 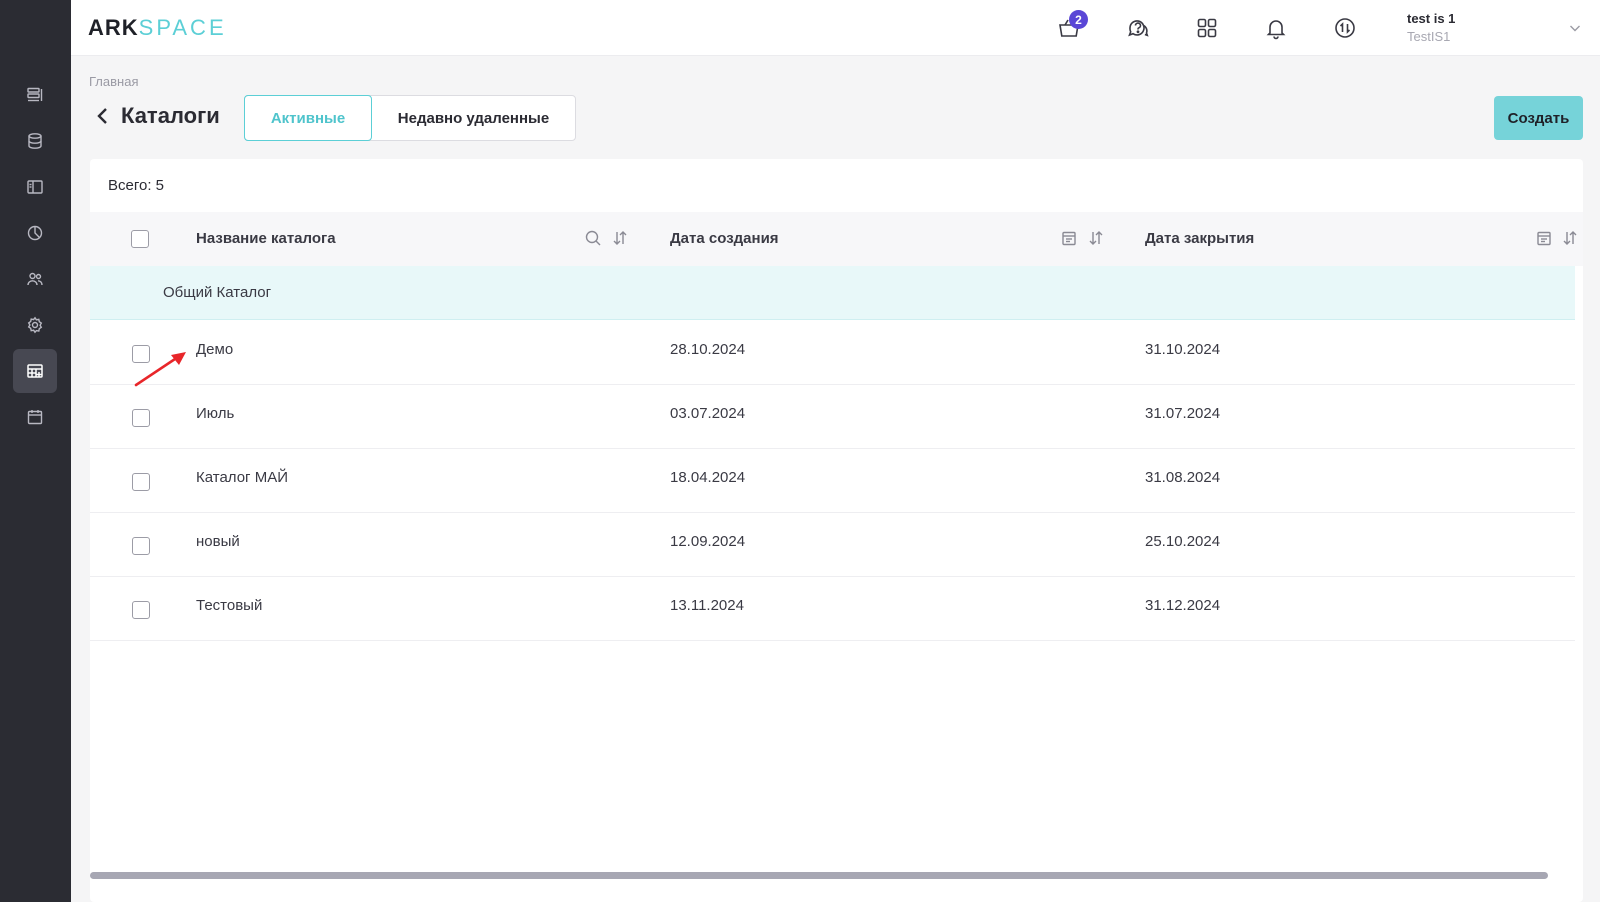 What do you see at coordinates (229, 605) in the screenshot?
I see `catalog-name: Тестовый` at bounding box center [229, 605].